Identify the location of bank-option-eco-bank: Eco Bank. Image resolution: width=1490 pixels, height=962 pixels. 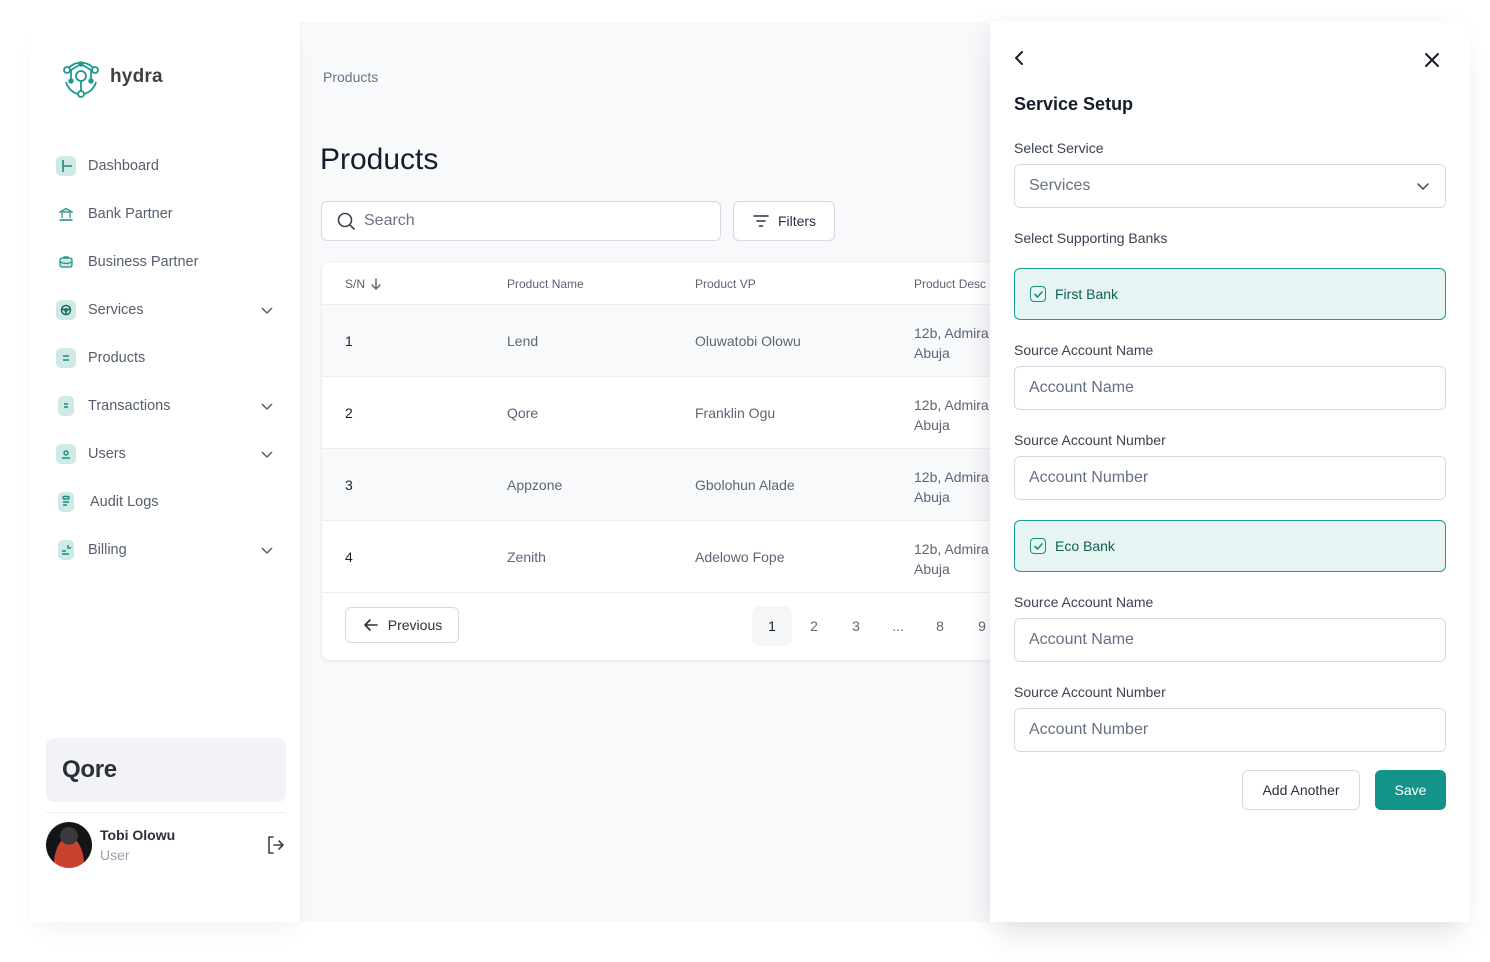
(1230, 546).